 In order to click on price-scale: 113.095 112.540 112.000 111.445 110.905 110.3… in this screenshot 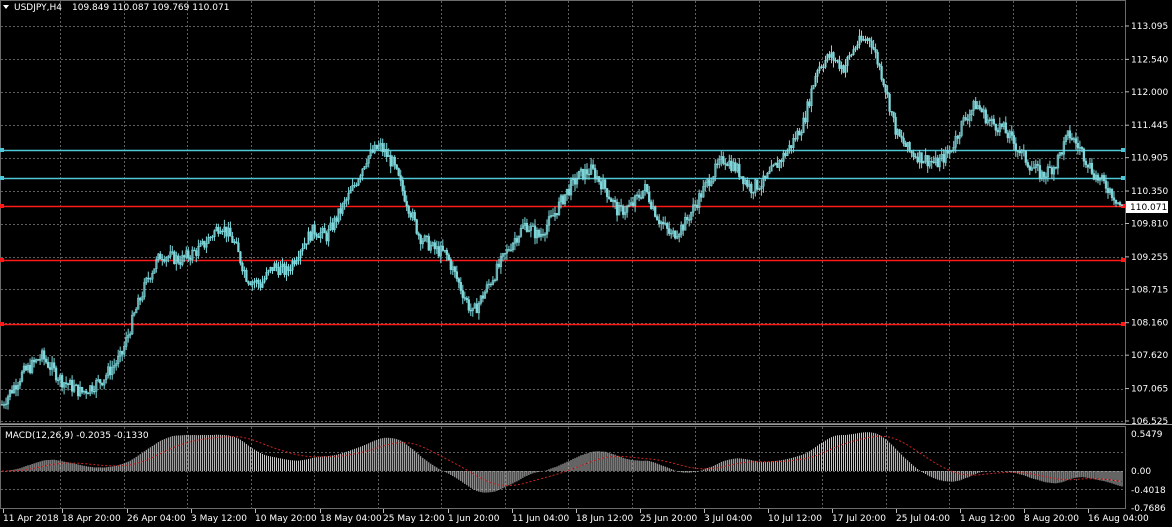, I will do `click(1146, 224)`.